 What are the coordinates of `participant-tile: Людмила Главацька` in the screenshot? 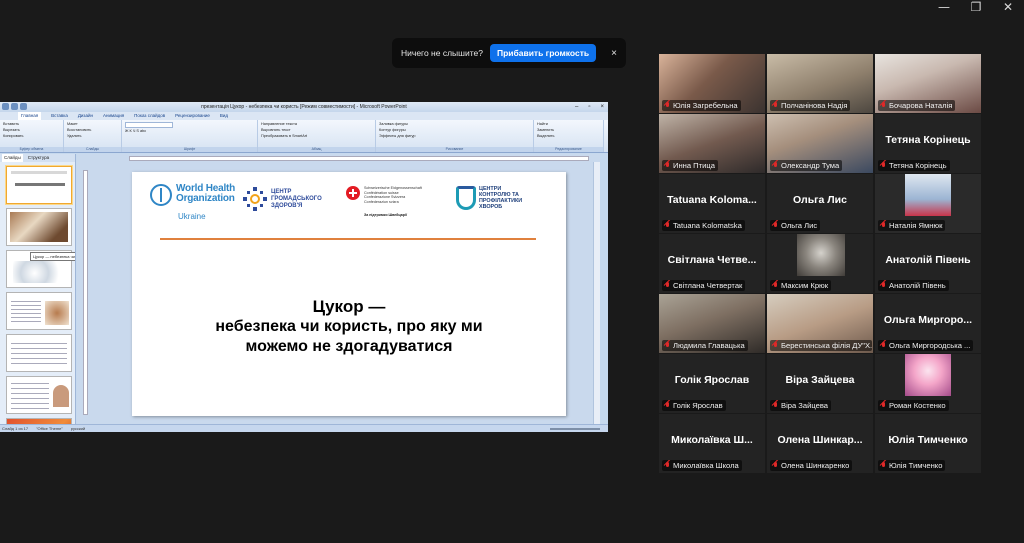 It's located at (712, 323).